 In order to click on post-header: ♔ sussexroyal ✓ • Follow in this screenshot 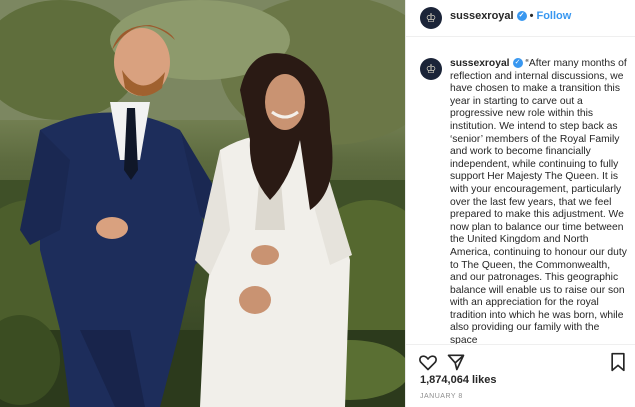, I will do `click(520, 18)`.